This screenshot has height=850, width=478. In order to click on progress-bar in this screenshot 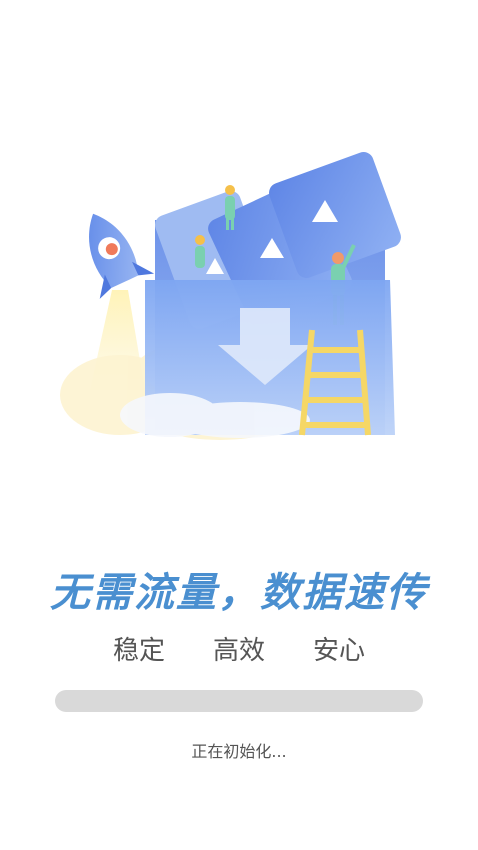, I will do `click(239, 701)`.